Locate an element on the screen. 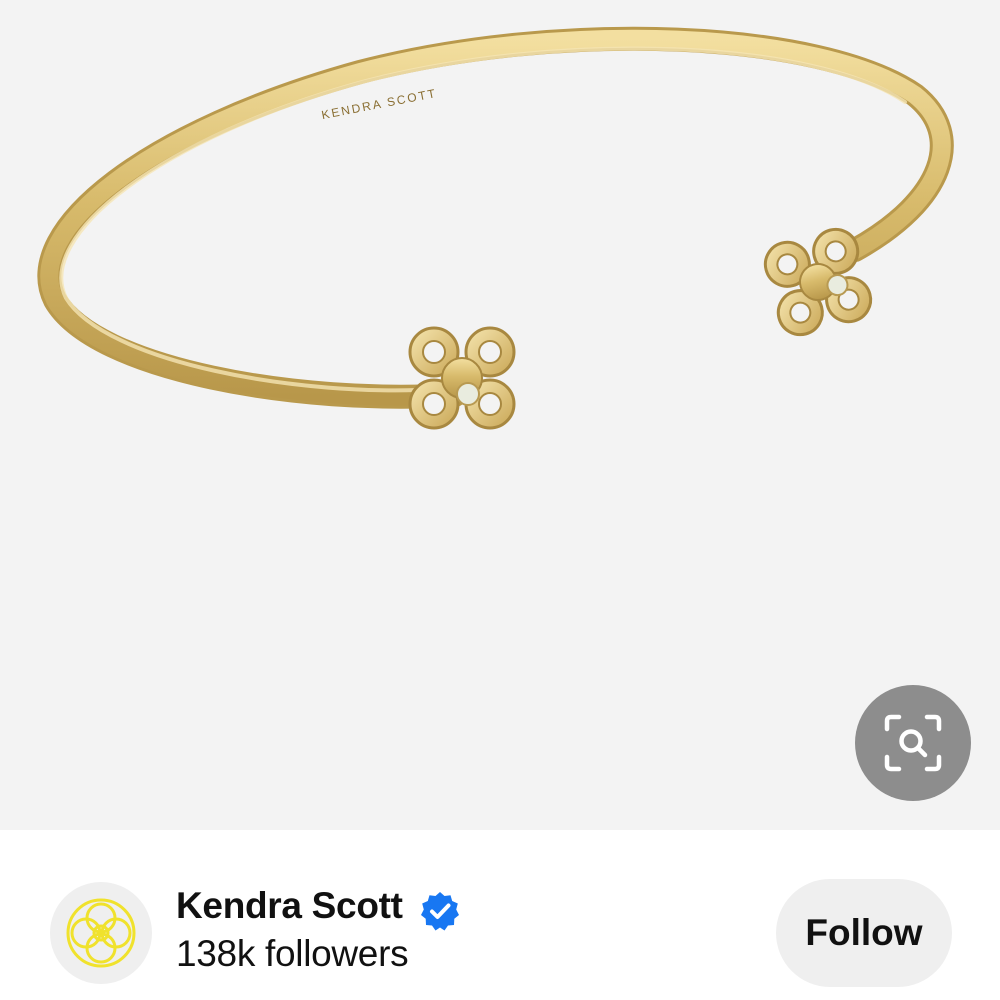  kendra-scott-logo-icon is located at coordinates (101, 933).